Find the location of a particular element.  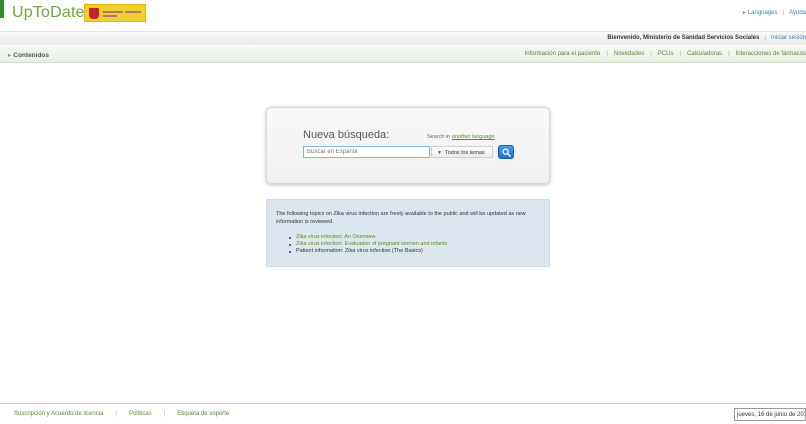

date-field: jueves, 16 de junio de 2016 is located at coordinates (770, 414).